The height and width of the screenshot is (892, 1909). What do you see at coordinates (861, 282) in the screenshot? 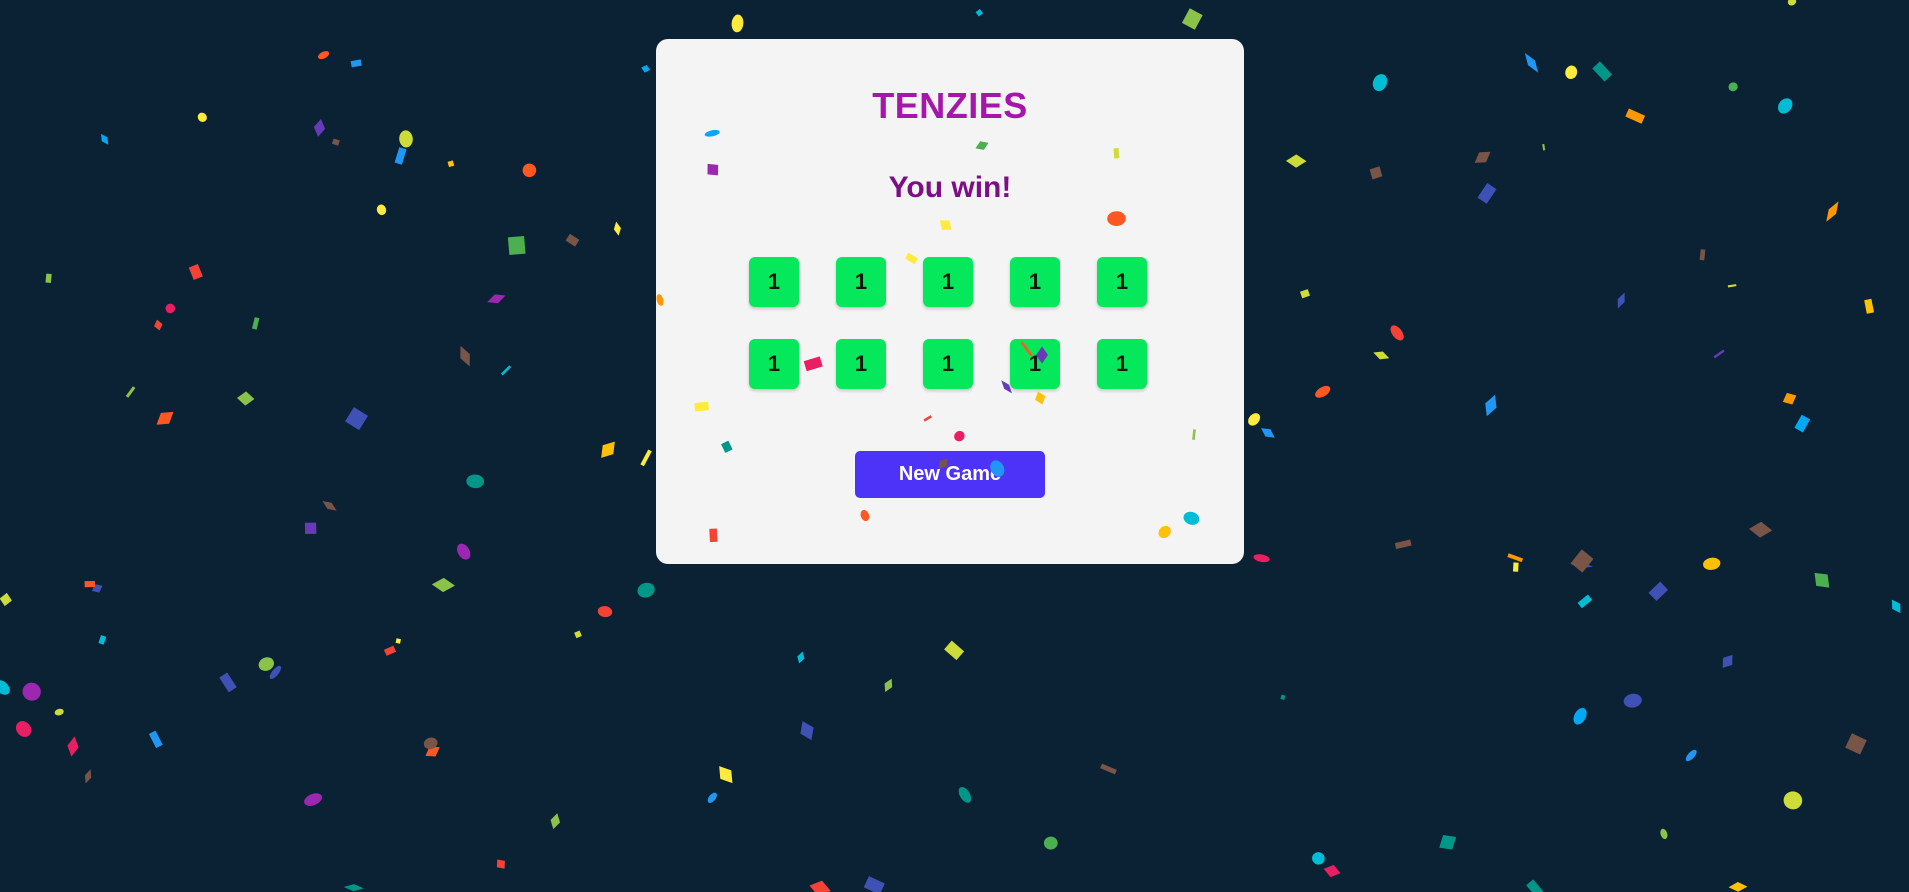
I see `die-2: 1` at bounding box center [861, 282].